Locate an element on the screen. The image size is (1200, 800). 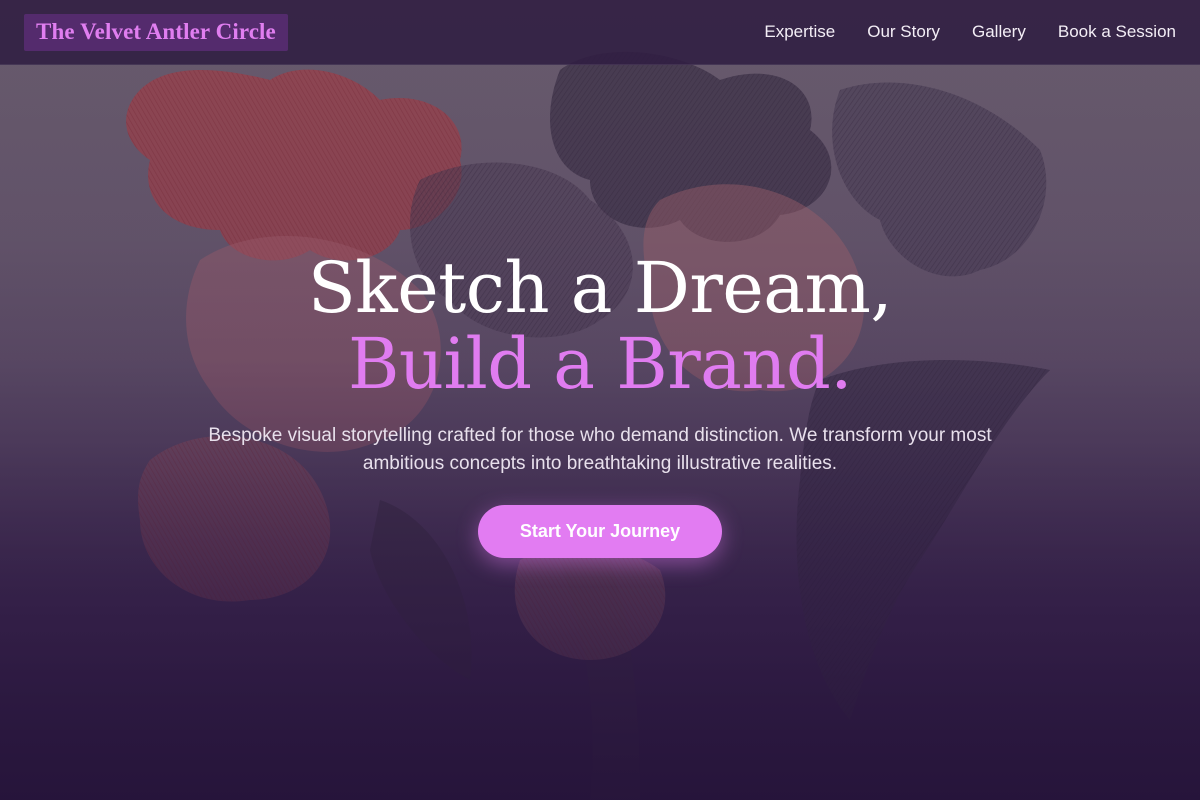
headline-line-1: Sketch a Dream, is located at coordinates (600, 288).